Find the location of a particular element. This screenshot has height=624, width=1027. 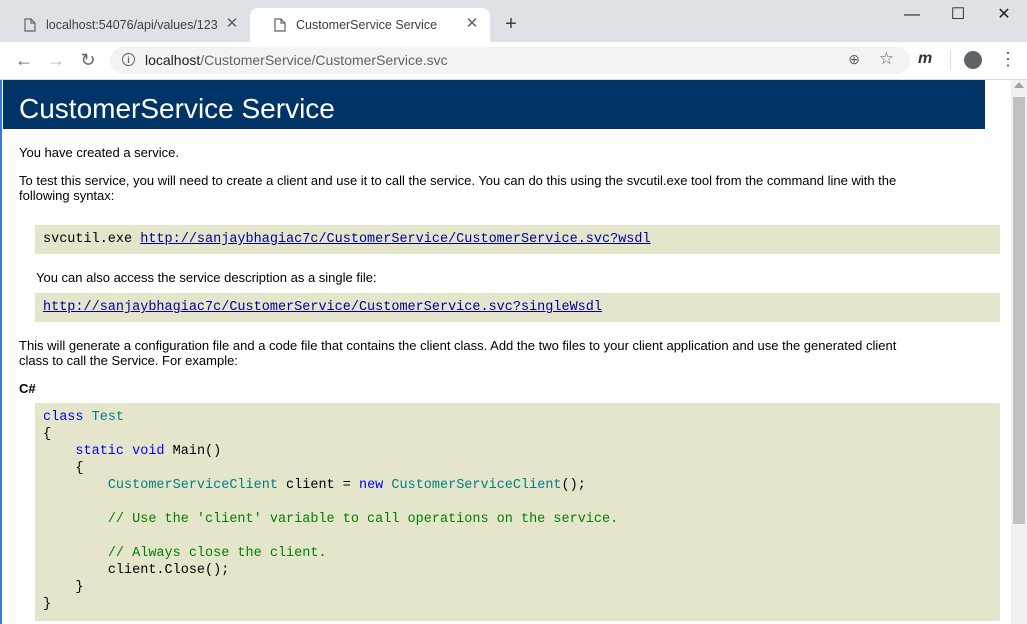

forward-button: → is located at coordinates (56, 61).